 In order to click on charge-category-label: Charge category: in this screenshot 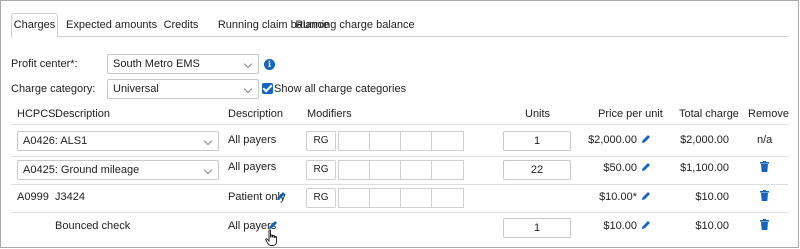, I will do `click(53, 89)`.